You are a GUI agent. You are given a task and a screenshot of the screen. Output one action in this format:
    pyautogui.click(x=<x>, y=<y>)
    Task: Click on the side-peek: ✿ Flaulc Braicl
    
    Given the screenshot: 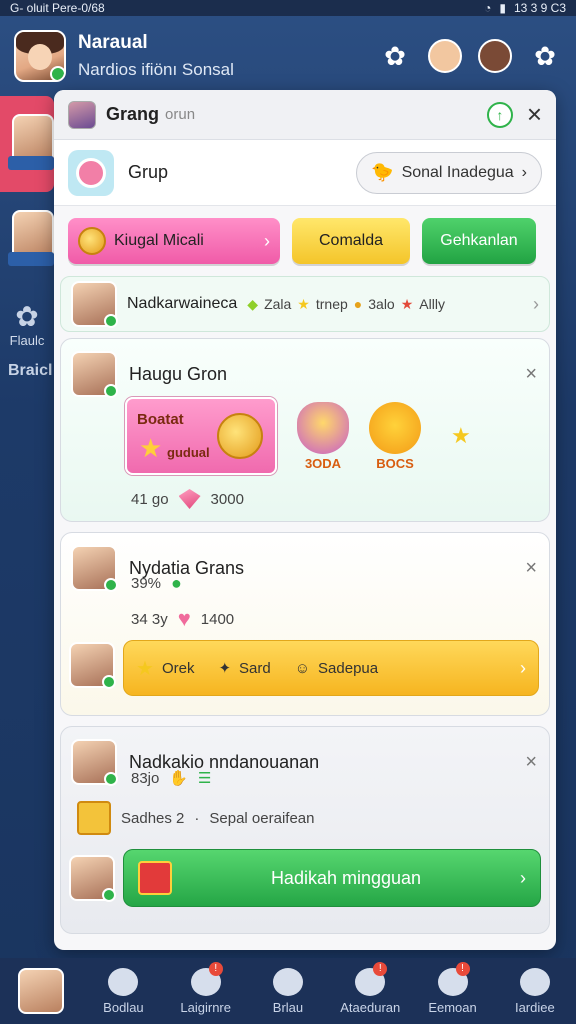 What is the action you would take?
    pyautogui.click(x=28, y=526)
    